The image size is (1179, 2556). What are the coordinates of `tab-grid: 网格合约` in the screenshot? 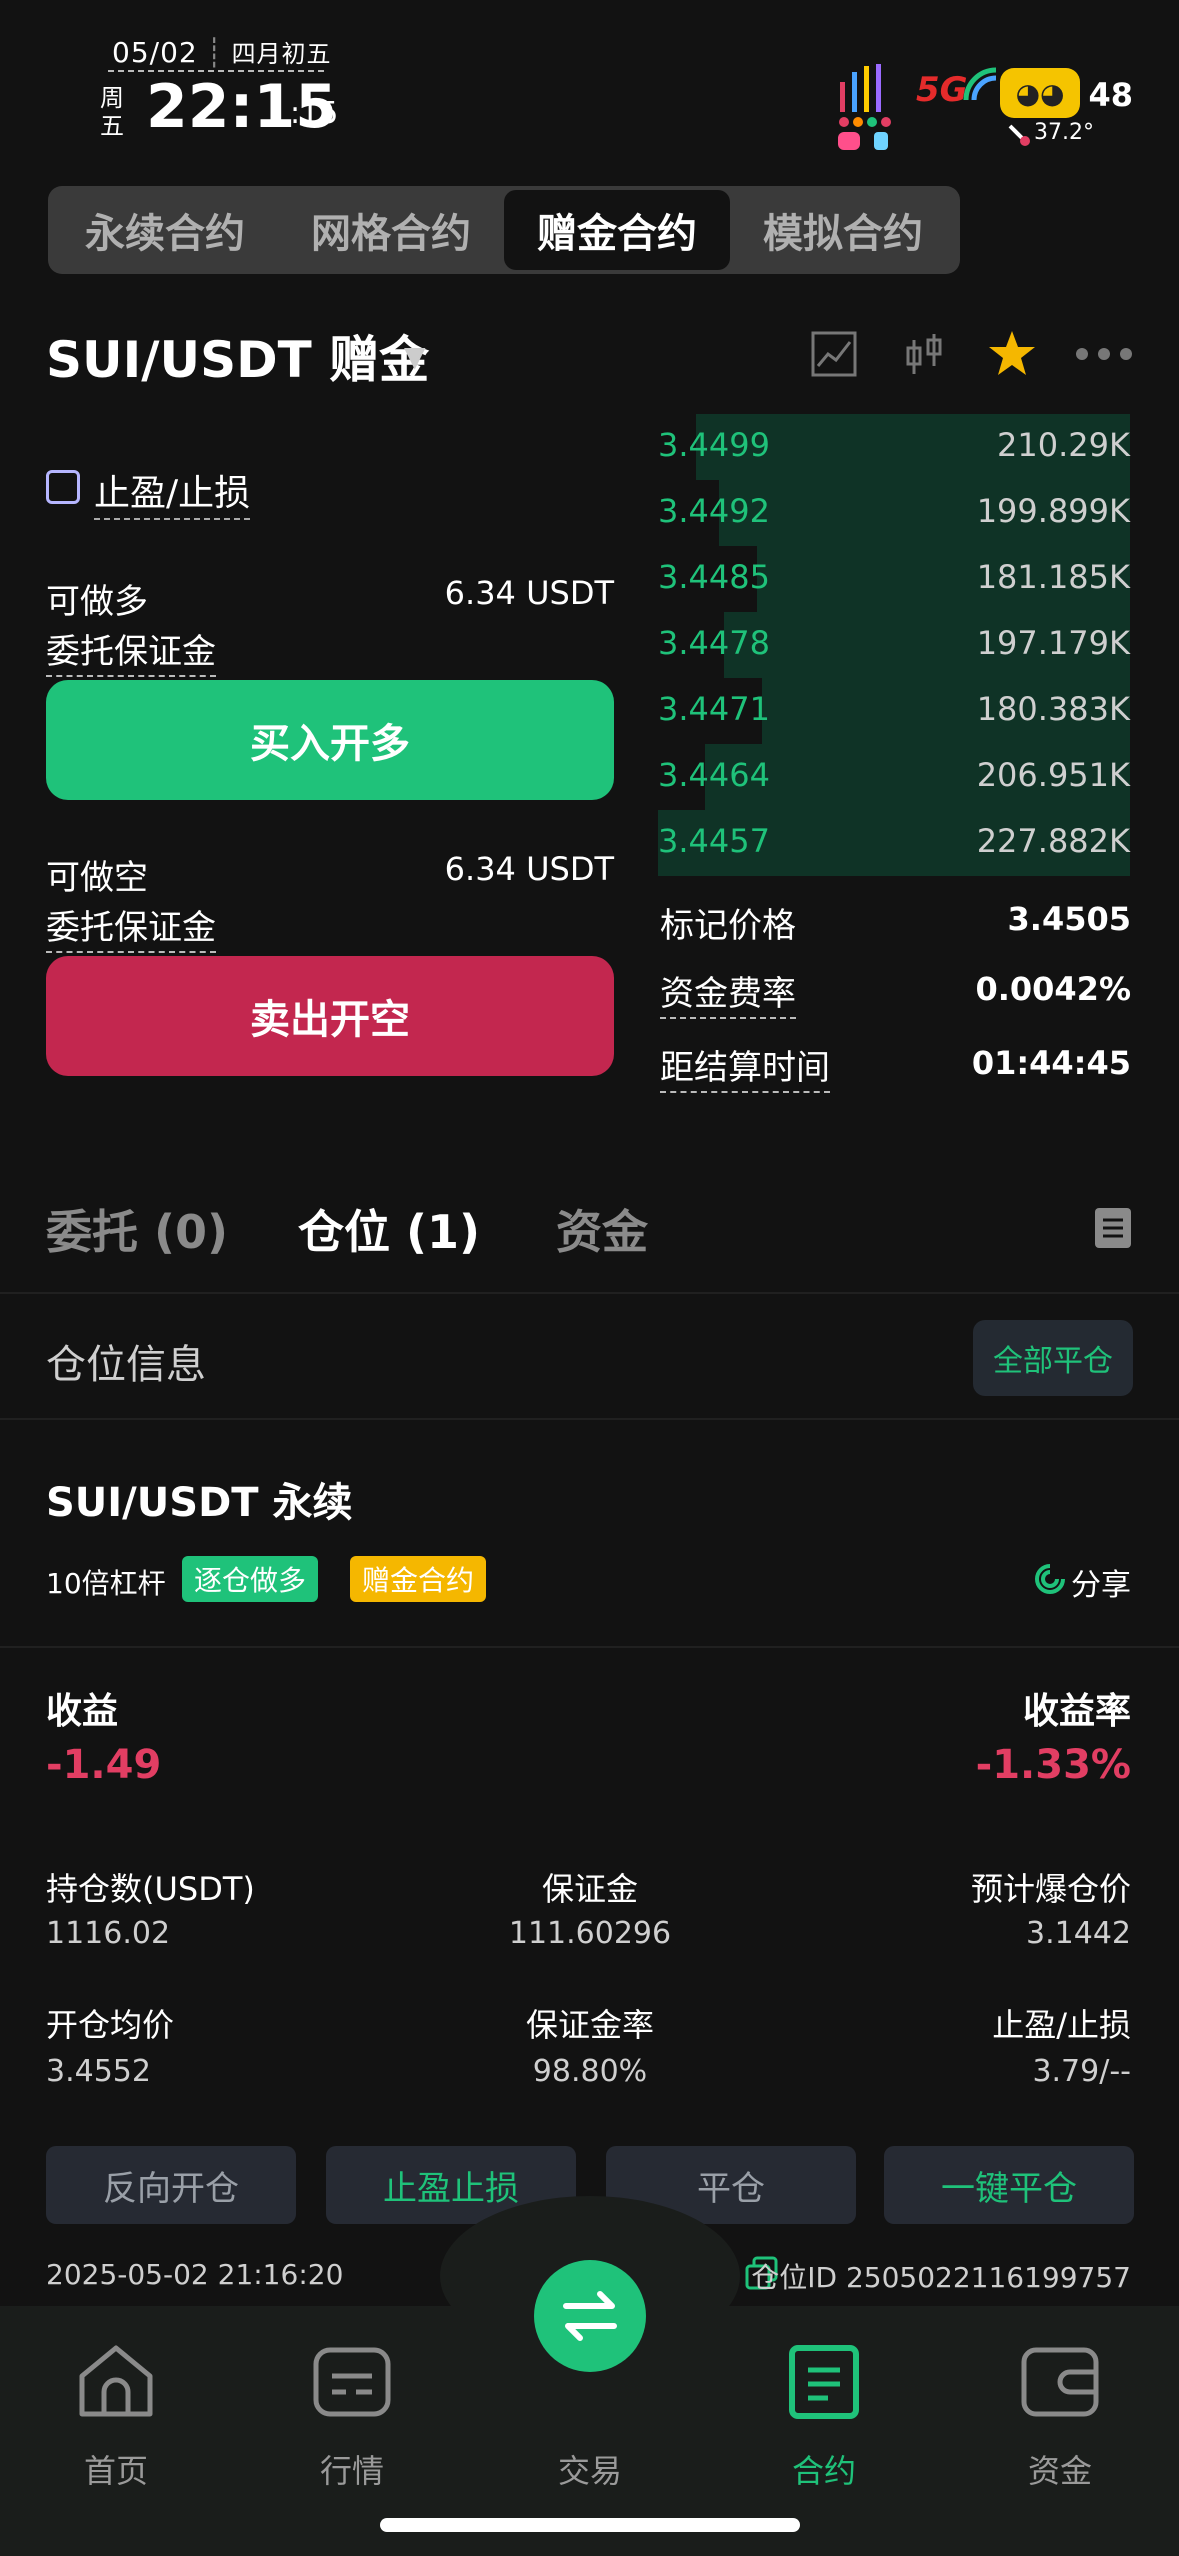 It's located at (391, 230).